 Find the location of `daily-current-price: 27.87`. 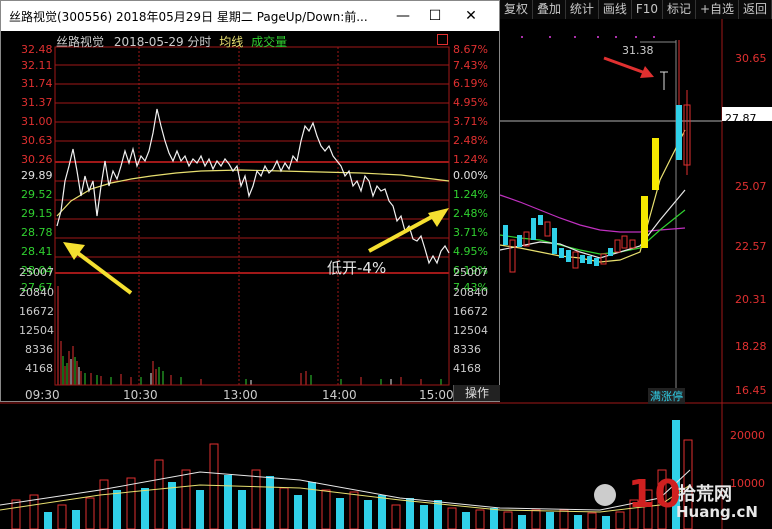

daily-current-price: 27.87 is located at coordinates (741, 118).